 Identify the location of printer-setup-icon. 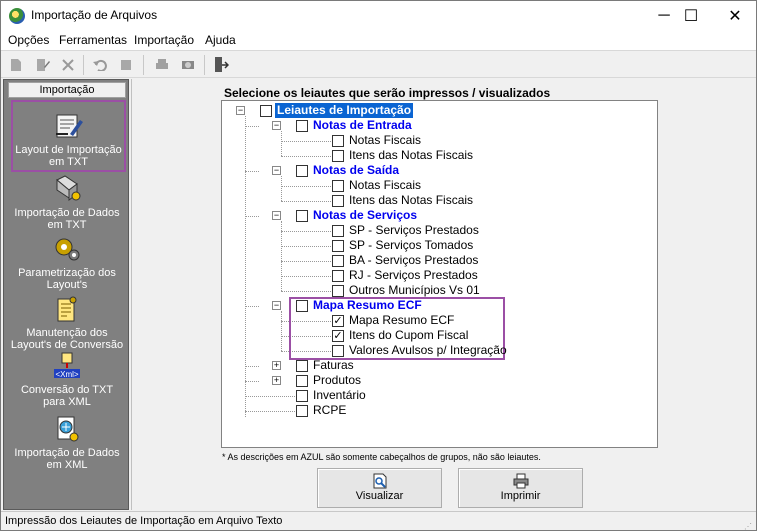
(188, 65).